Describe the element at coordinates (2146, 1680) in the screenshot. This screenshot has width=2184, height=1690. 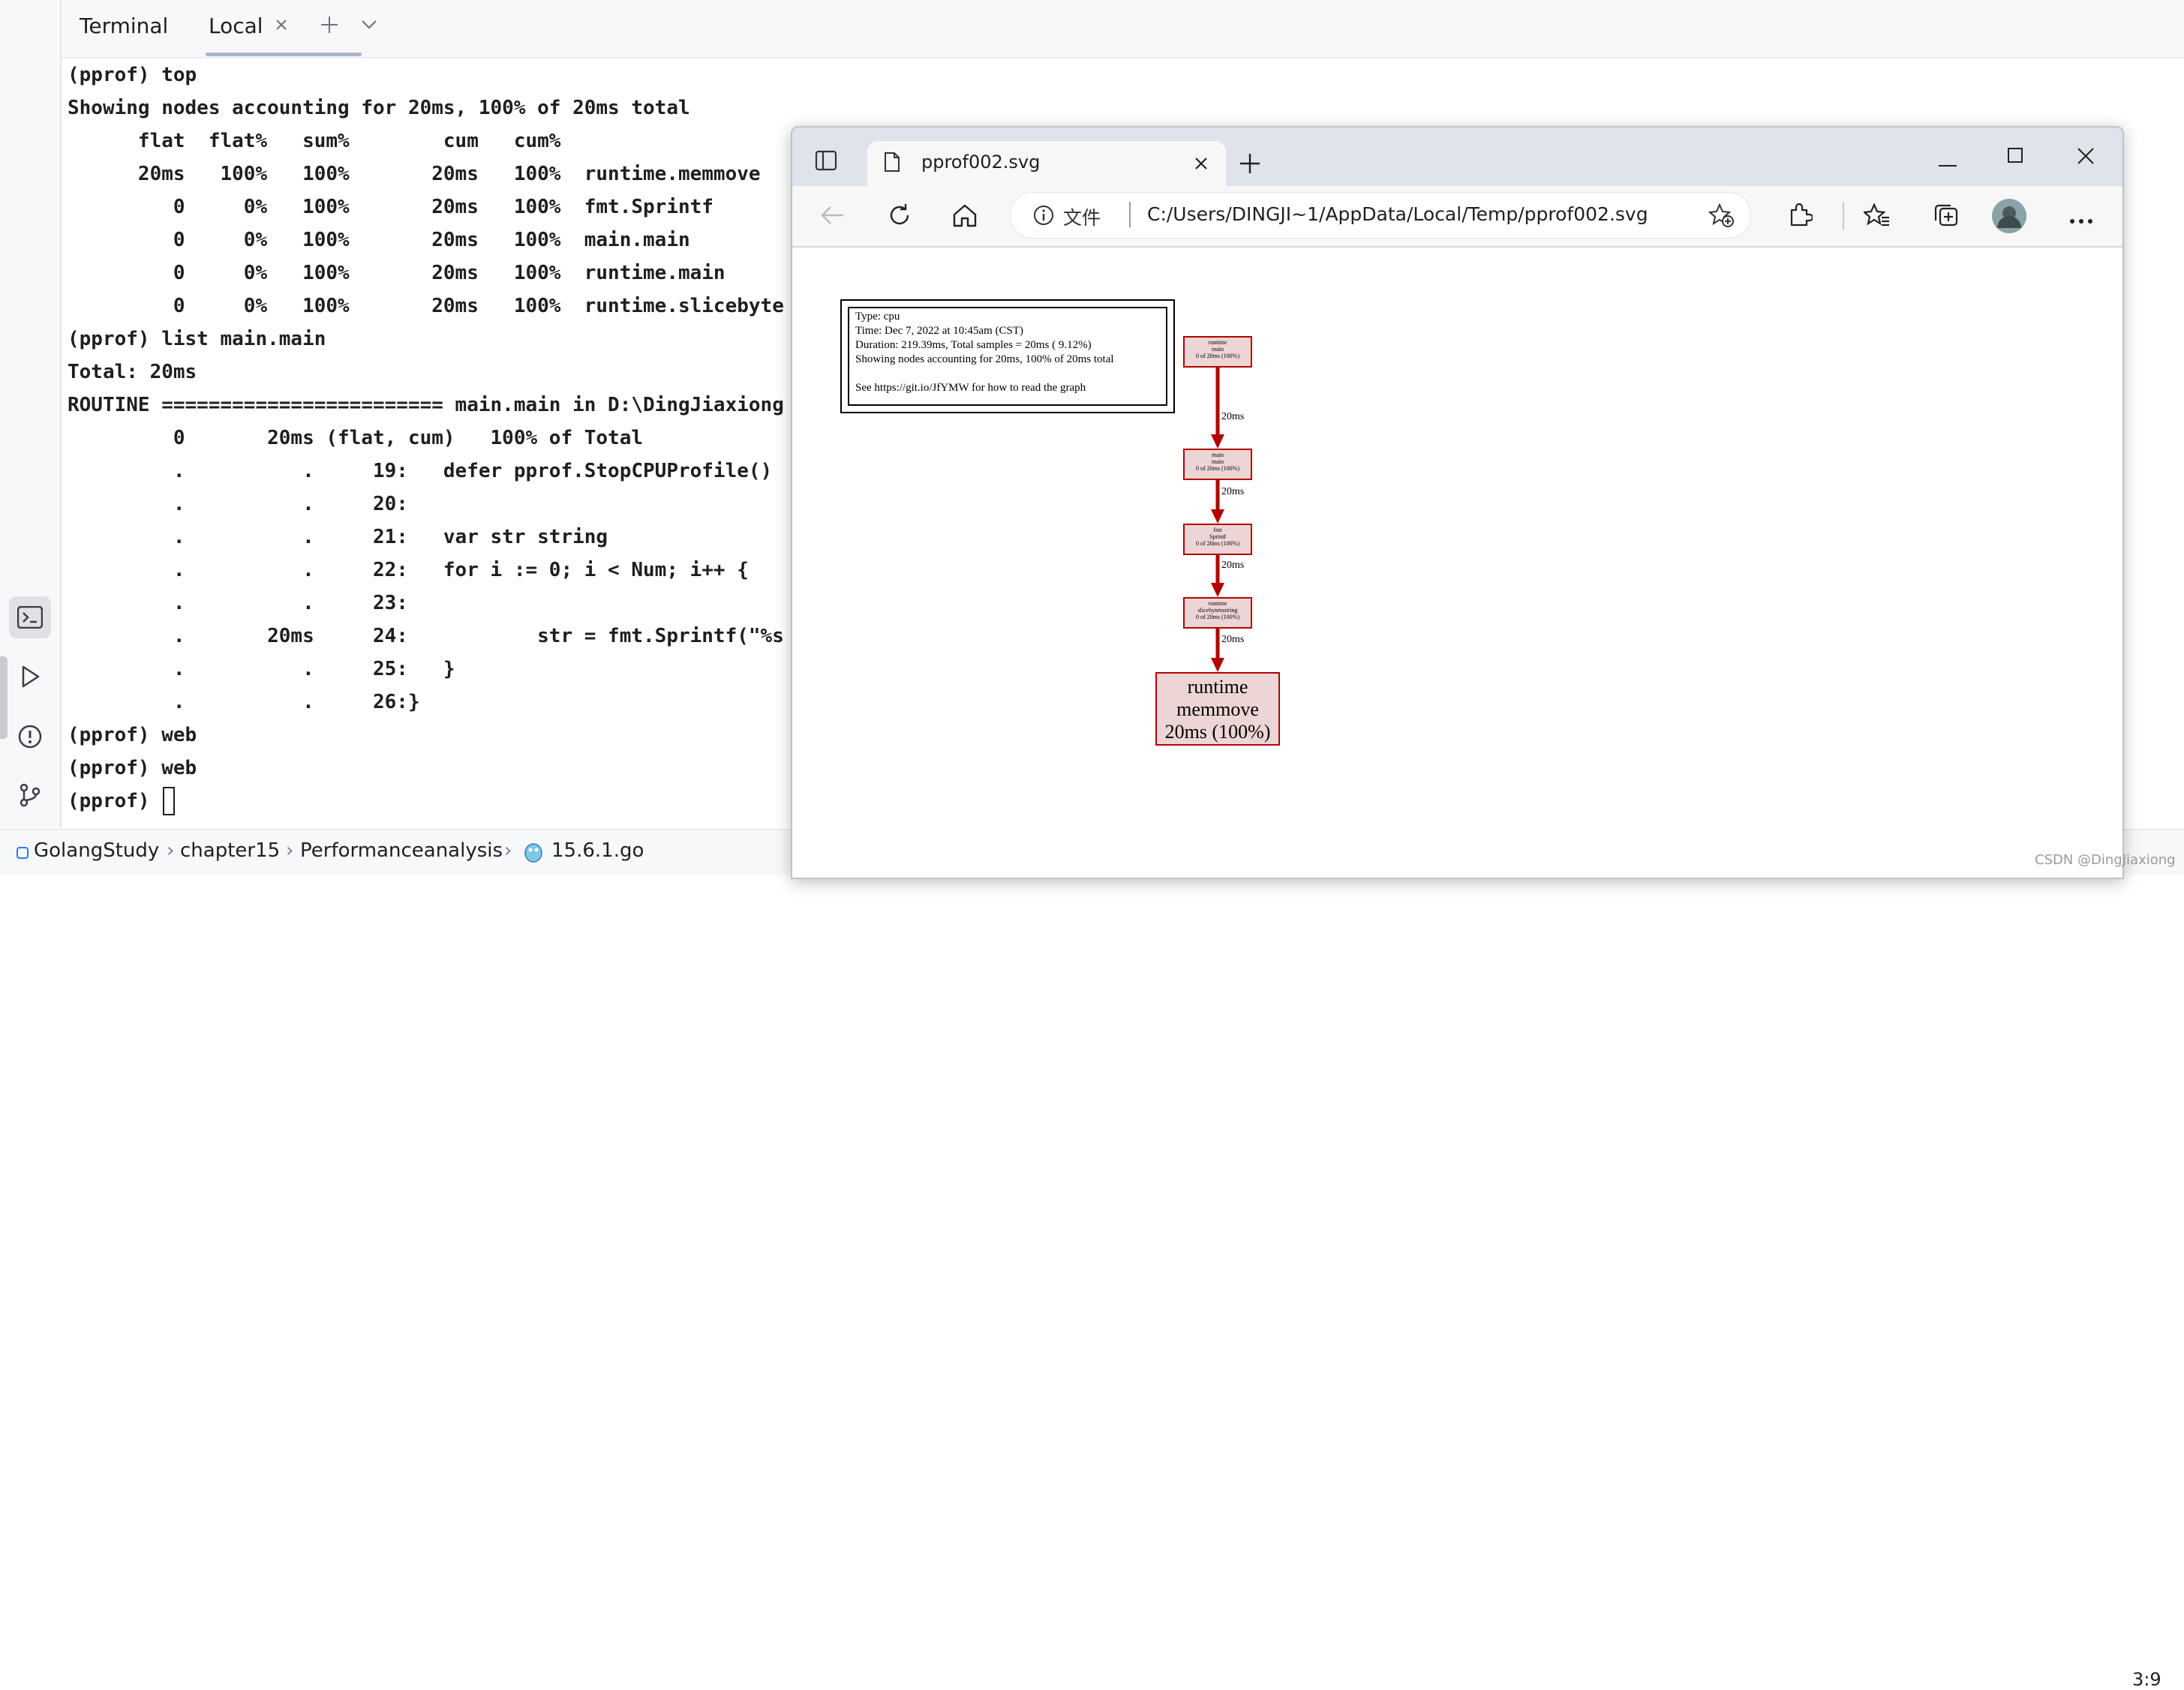
I see `cursor-position: 3:9` at that location.